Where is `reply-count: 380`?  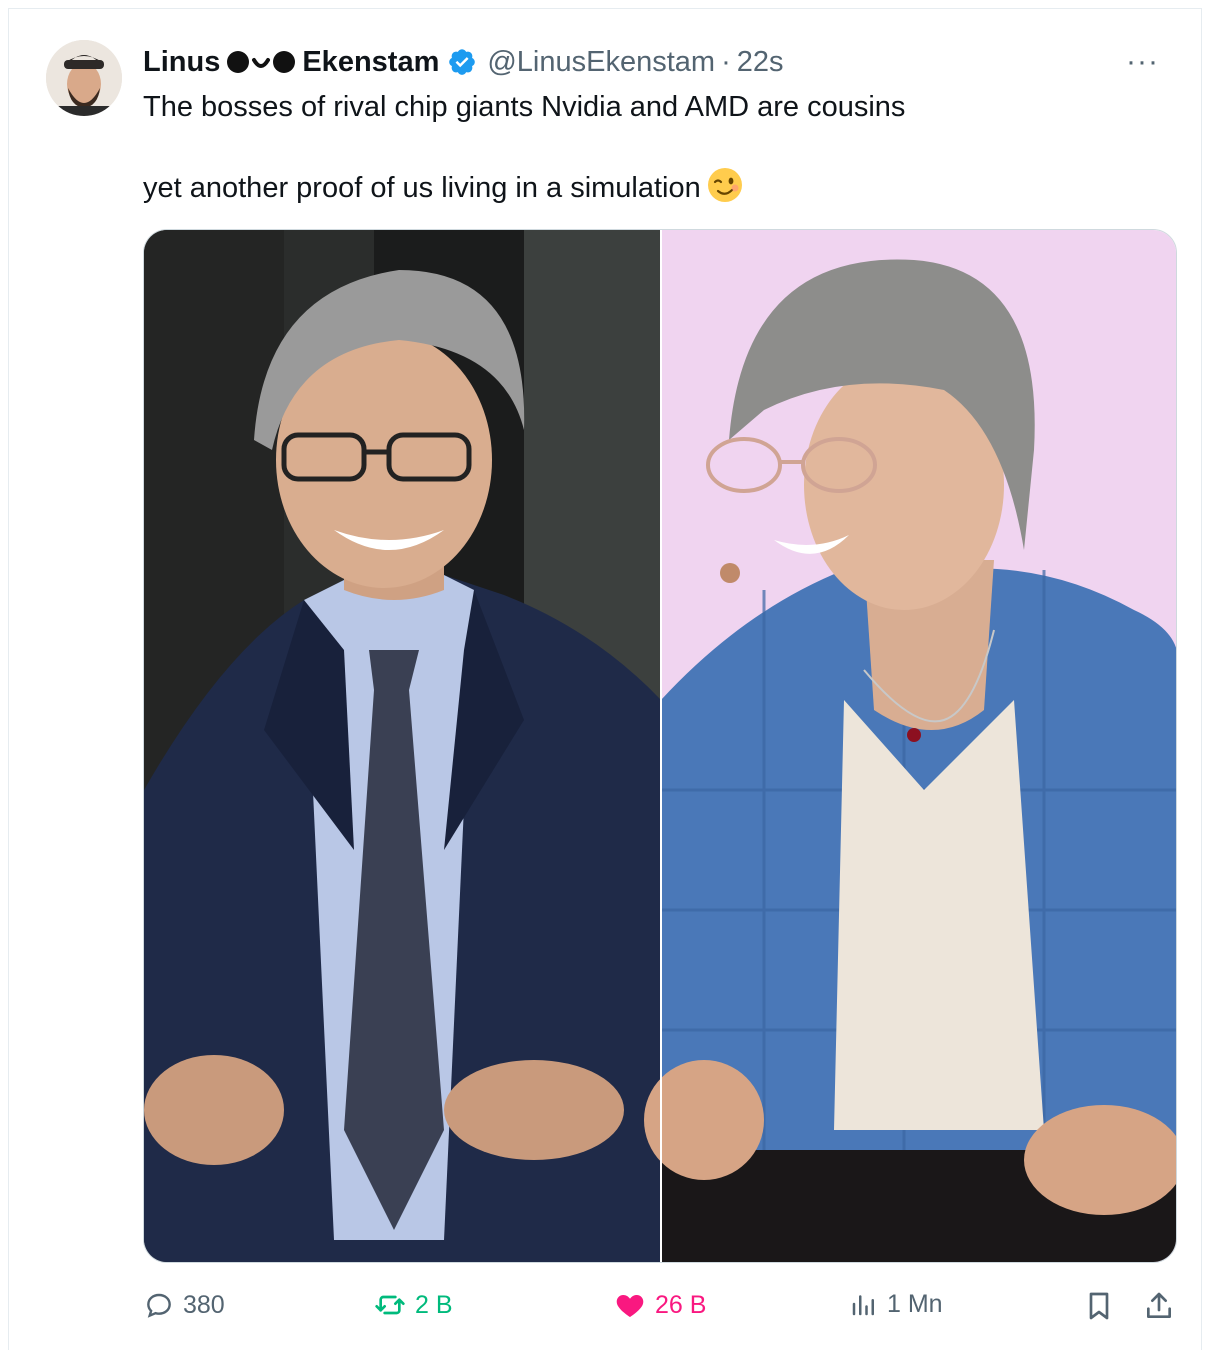
reply-count: 380 is located at coordinates (204, 1304).